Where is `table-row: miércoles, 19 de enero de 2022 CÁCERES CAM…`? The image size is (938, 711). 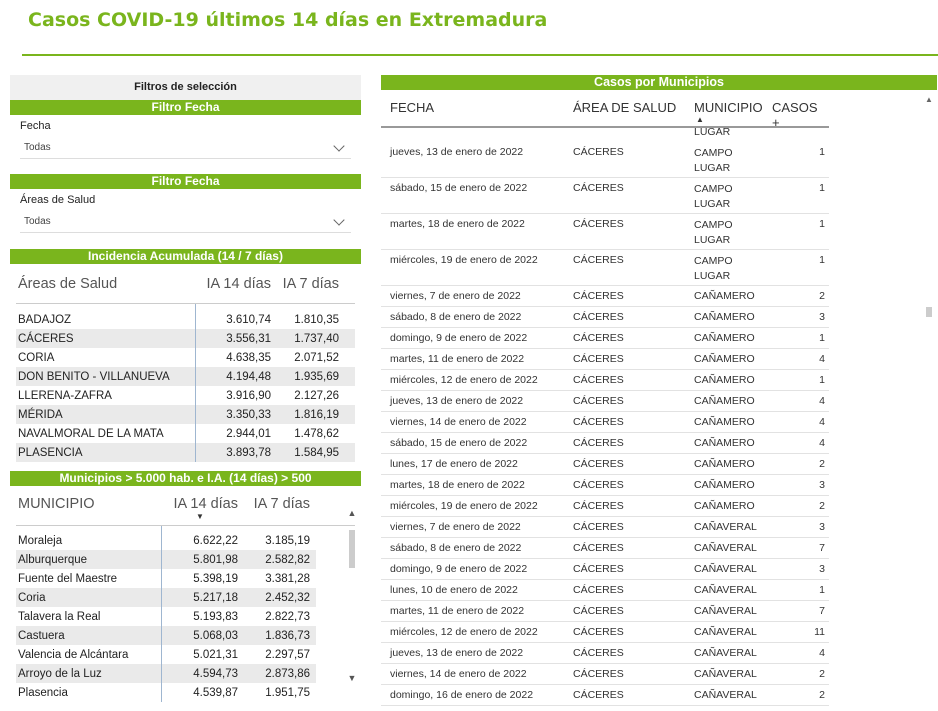 table-row: miércoles, 19 de enero de 2022 CÁCERES CAM… is located at coordinates (659, 268).